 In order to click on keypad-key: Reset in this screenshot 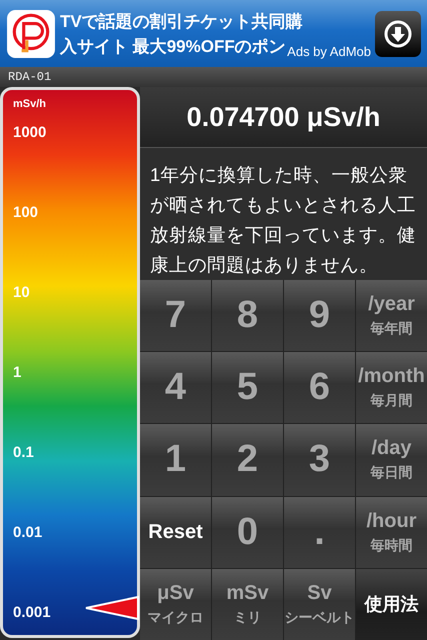, I will do `click(175, 532)`.